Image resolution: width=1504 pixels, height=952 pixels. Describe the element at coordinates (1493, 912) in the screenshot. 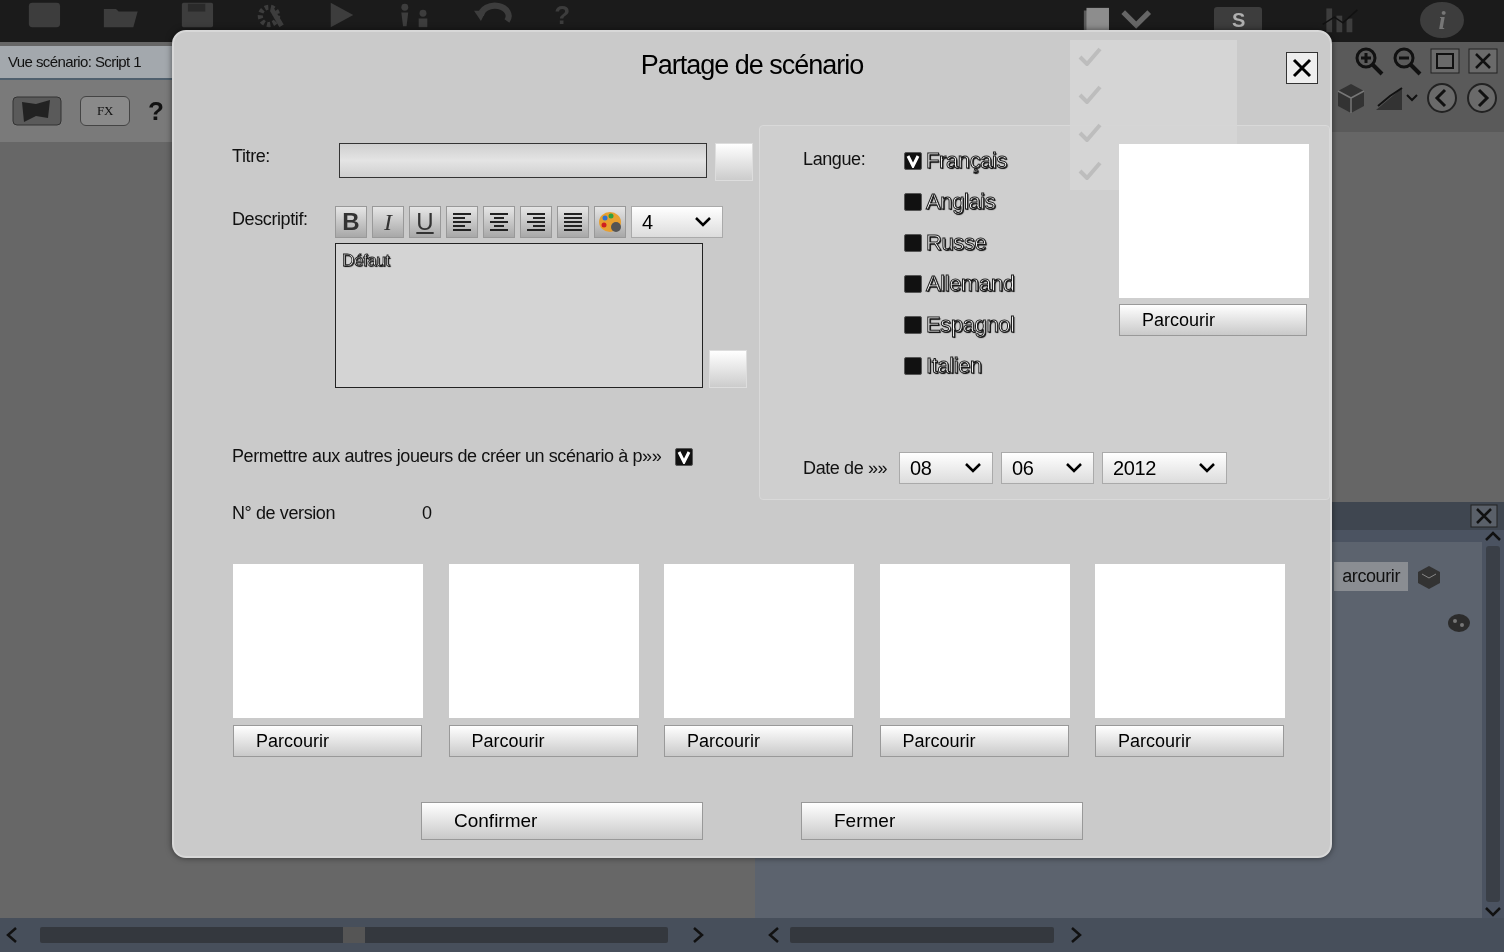

I see `scroll-down-icon` at that location.